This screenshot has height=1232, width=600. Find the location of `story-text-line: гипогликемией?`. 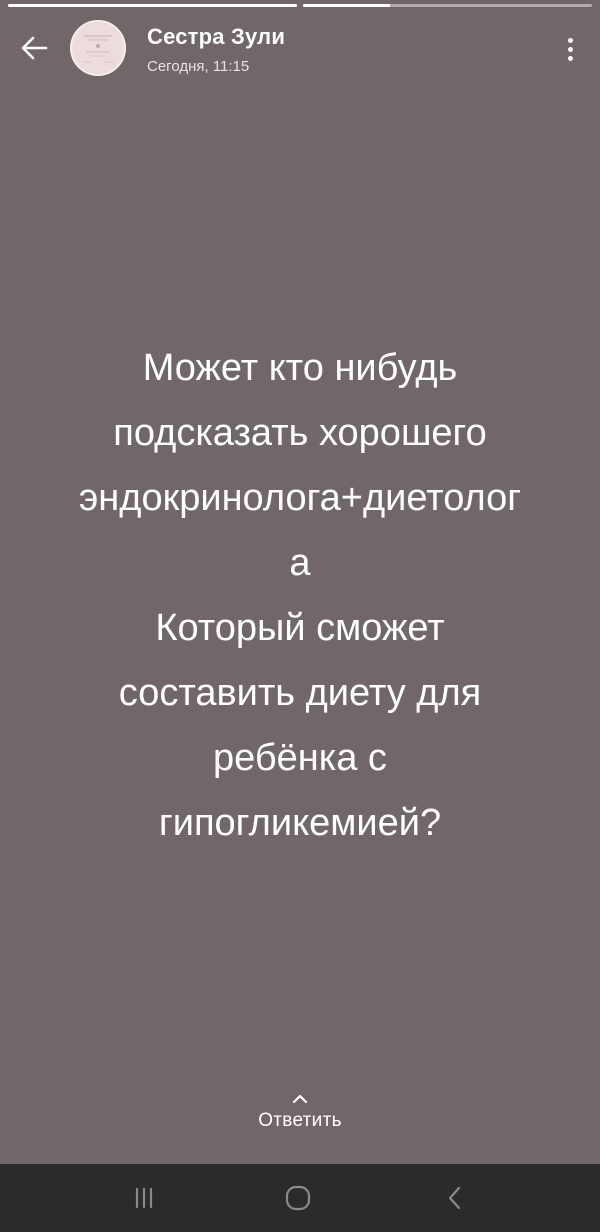

story-text-line: гипогликемией? is located at coordinates (300, 823).